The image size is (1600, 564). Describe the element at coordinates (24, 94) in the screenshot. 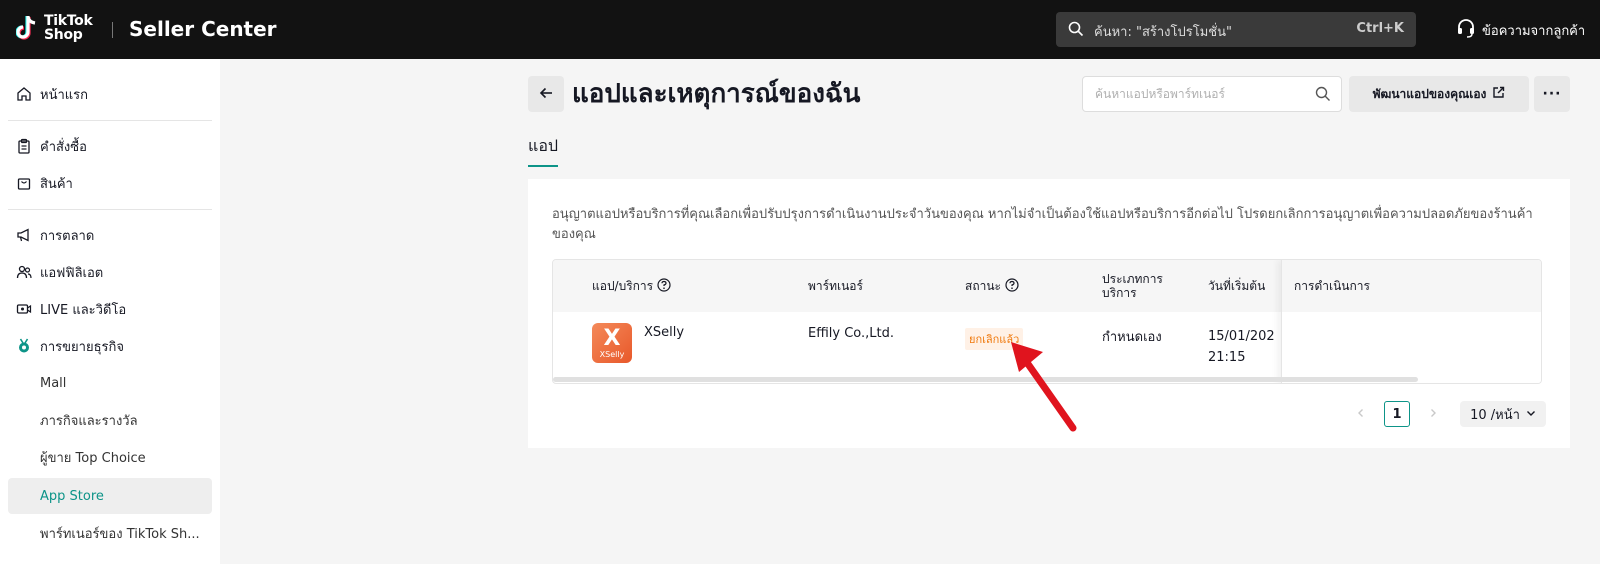

I see `home-icon` at that location.